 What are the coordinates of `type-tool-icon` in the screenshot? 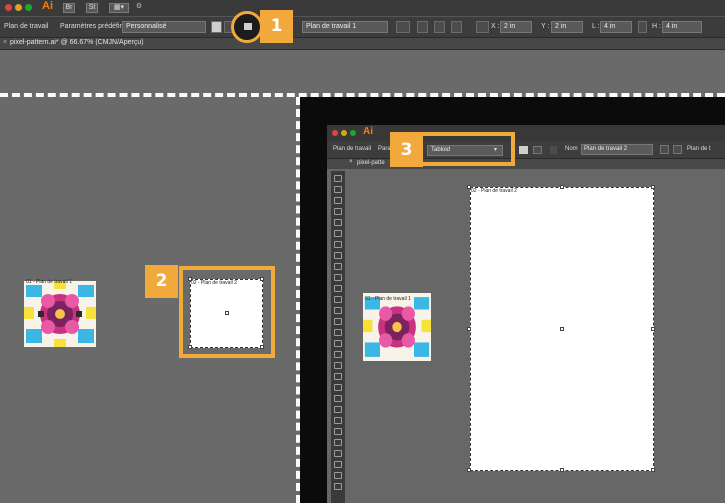 It's located at (338, 244).